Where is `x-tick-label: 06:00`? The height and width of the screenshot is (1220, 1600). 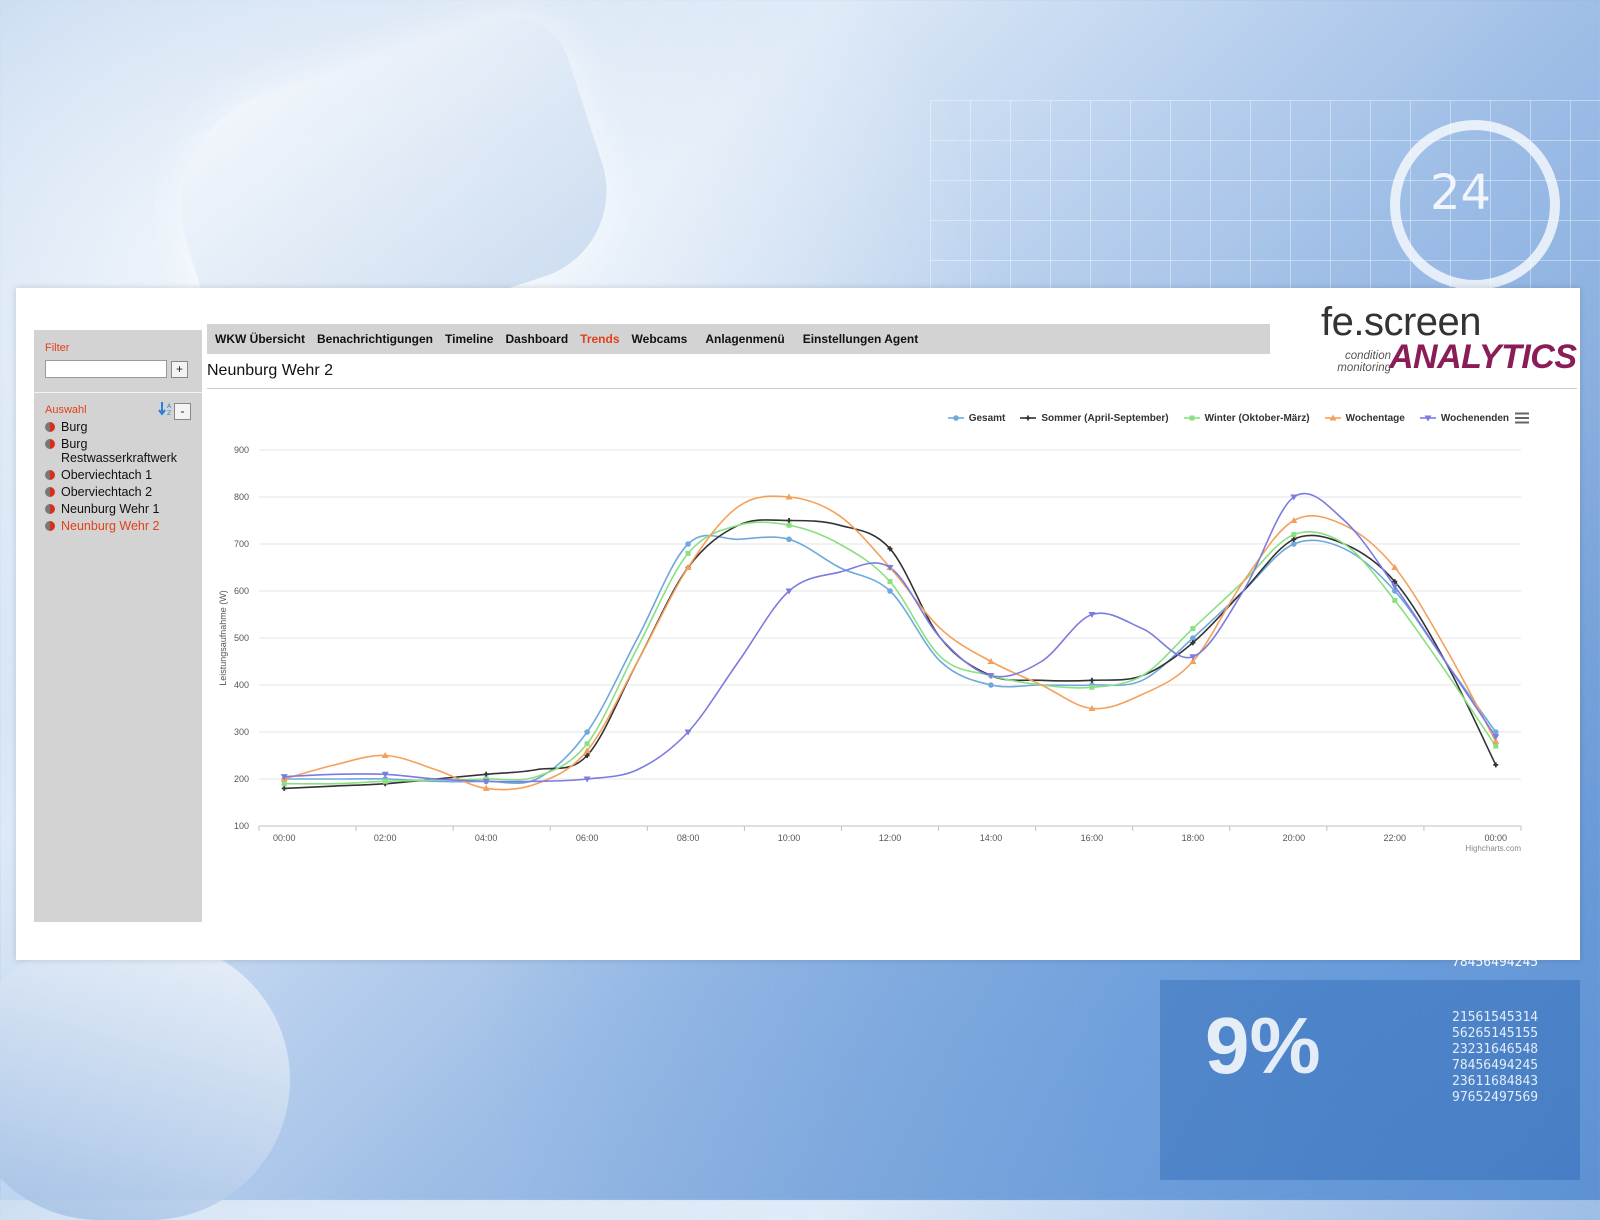 x-tick-label: 06:00 is located at coordinates (587, 838).